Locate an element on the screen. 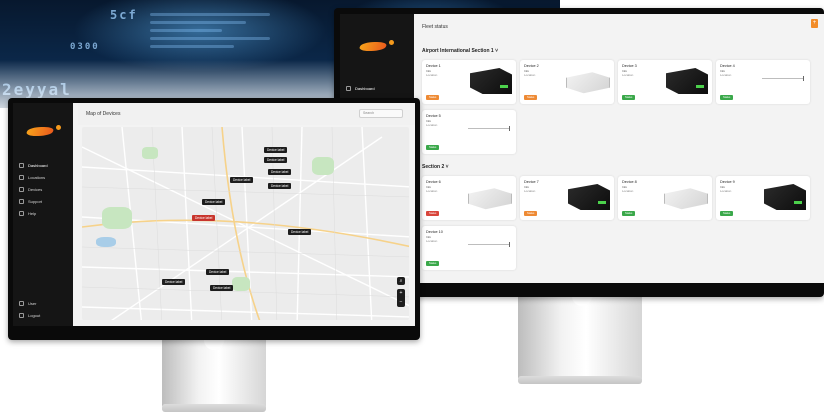  nav-label: Logout is located at coordinates (34, 315).